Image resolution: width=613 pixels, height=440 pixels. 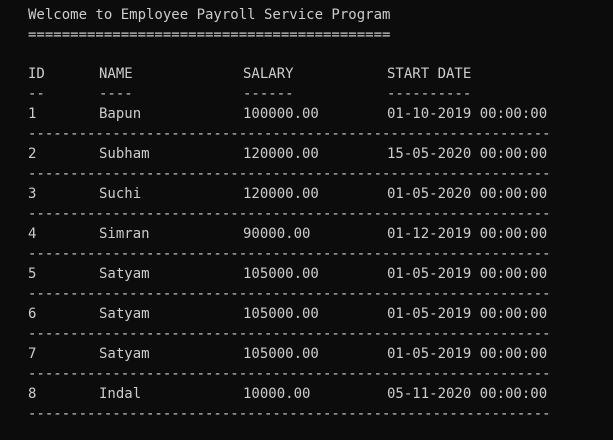 I want to click on header-name: NAME, so click(x=116, y=74).